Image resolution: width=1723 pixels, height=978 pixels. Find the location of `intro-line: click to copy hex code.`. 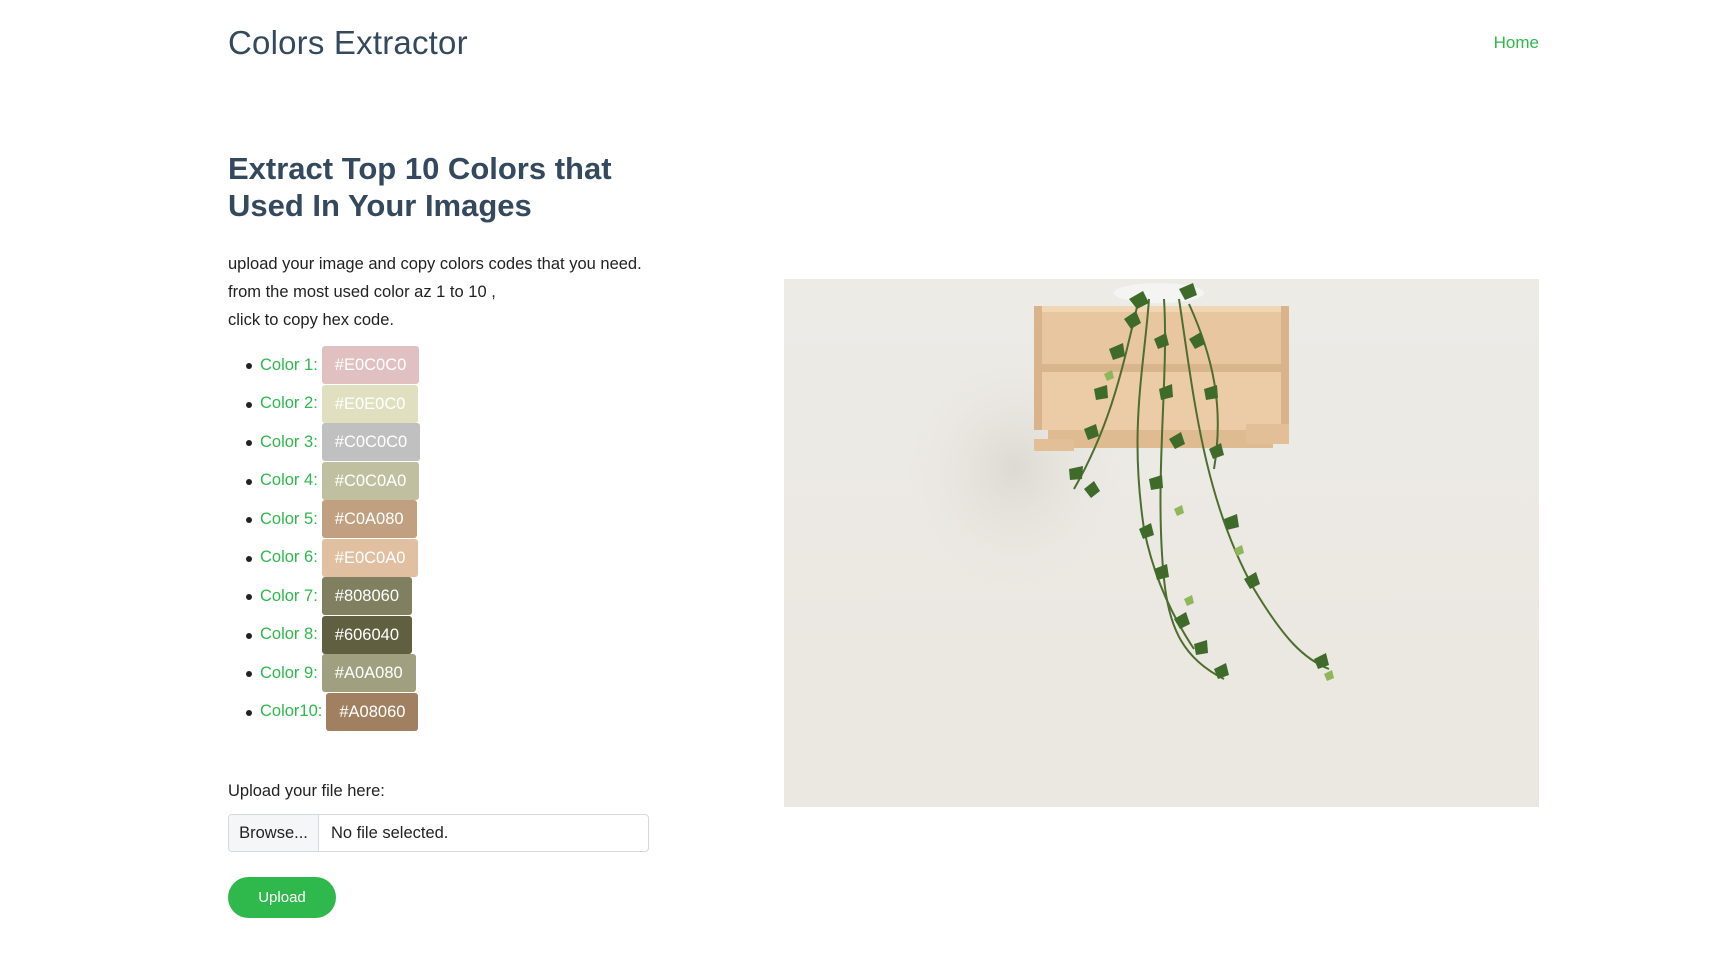

intro-line: click to copy hex code. is located at coordinates (311, 320).